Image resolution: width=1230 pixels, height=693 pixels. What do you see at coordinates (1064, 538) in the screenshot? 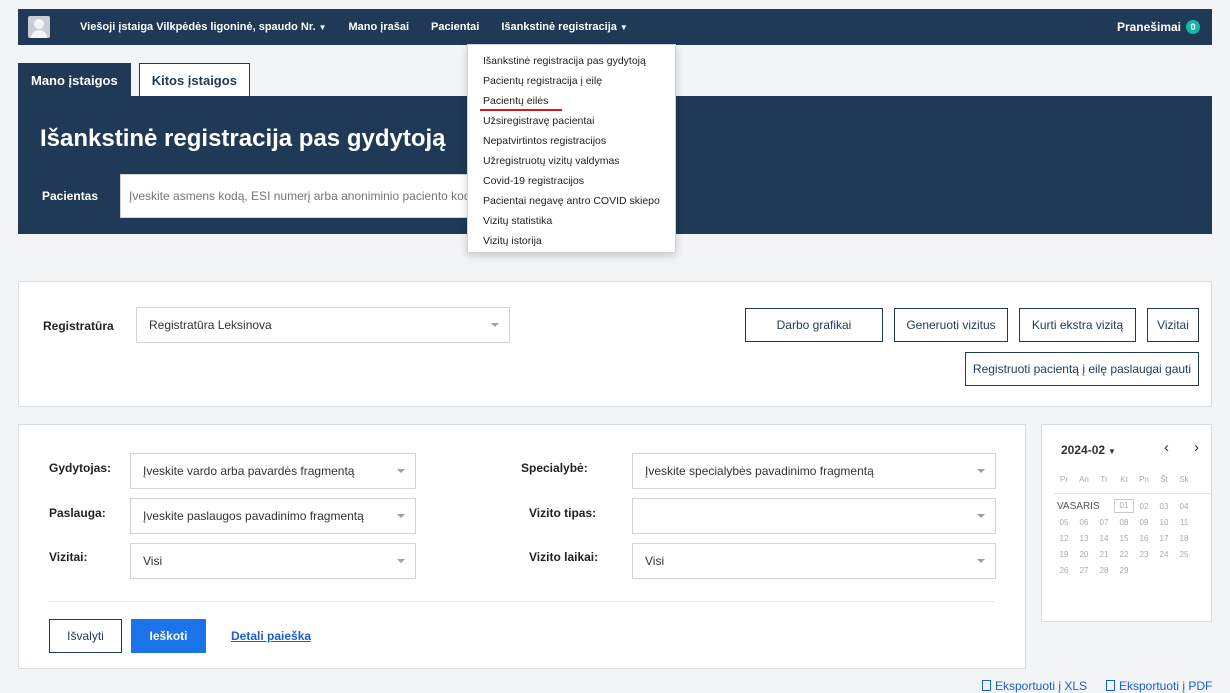
I see `calendar-day: 12` at bounding box center [1064, 538].